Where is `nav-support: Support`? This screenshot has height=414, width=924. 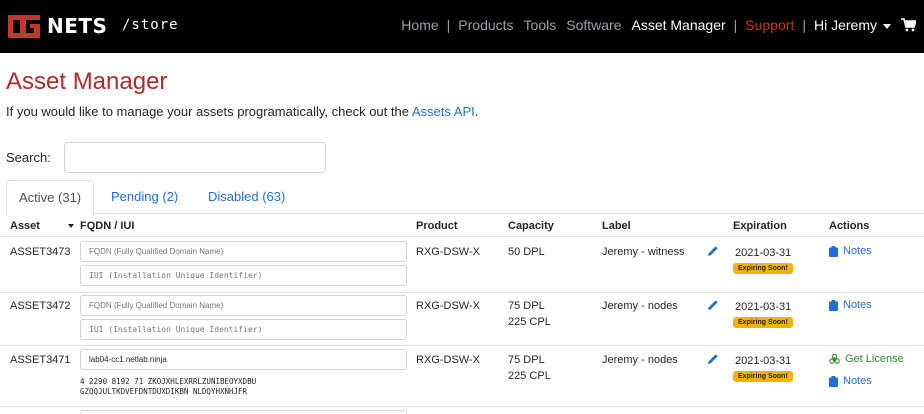
nav-support: Support is located at coordinates (769, 25).